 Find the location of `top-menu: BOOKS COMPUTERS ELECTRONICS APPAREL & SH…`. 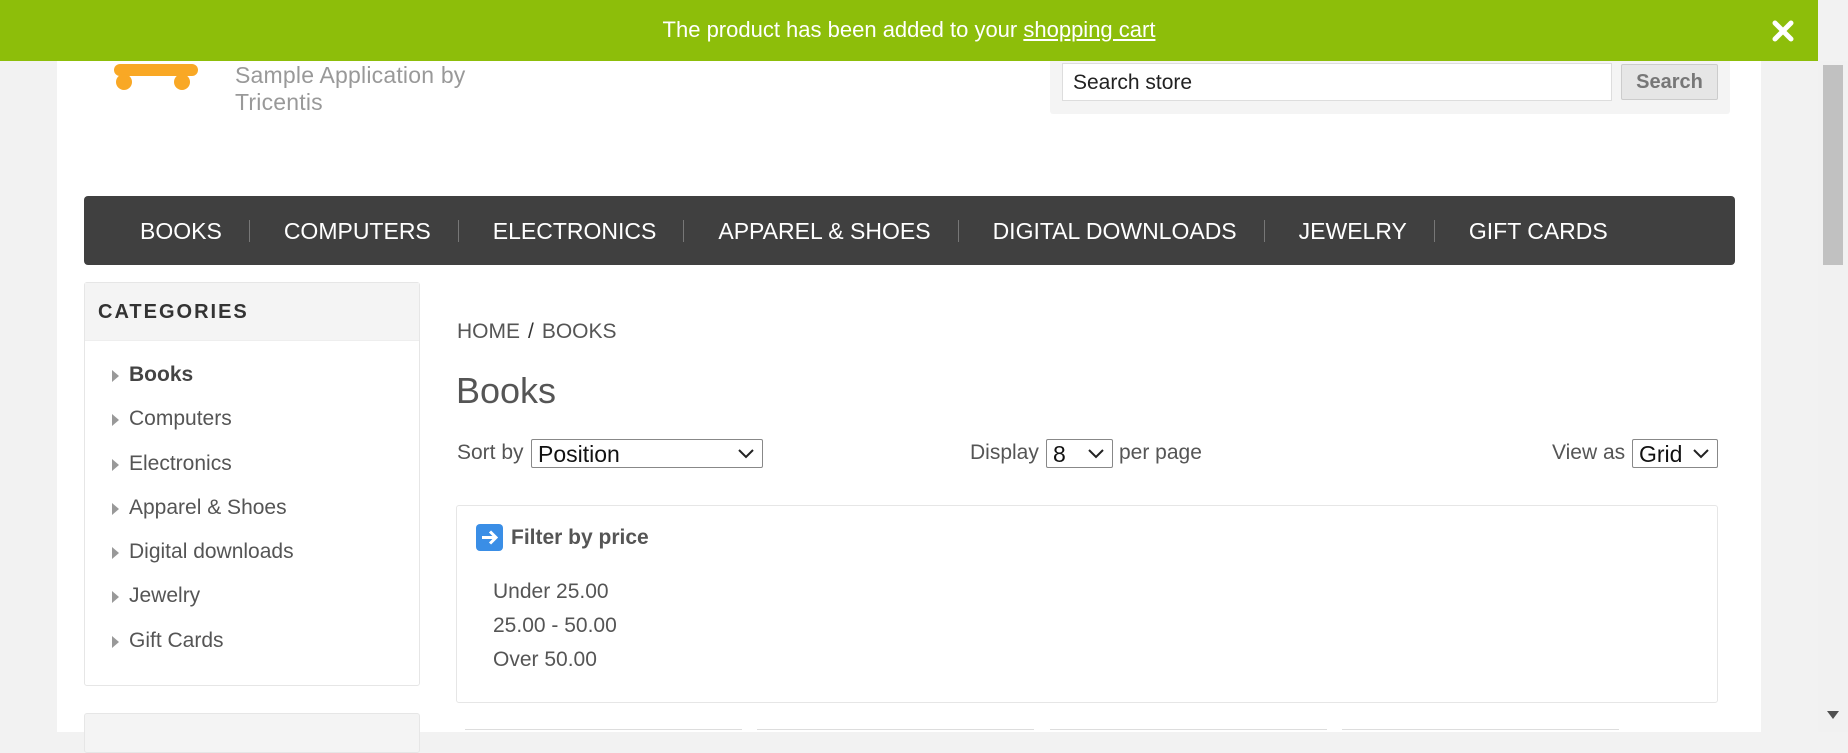

top-menu: BOOKS COMPUTERS ELECTRONICS APPAREL & SH… is located at coordinates (909, 230).